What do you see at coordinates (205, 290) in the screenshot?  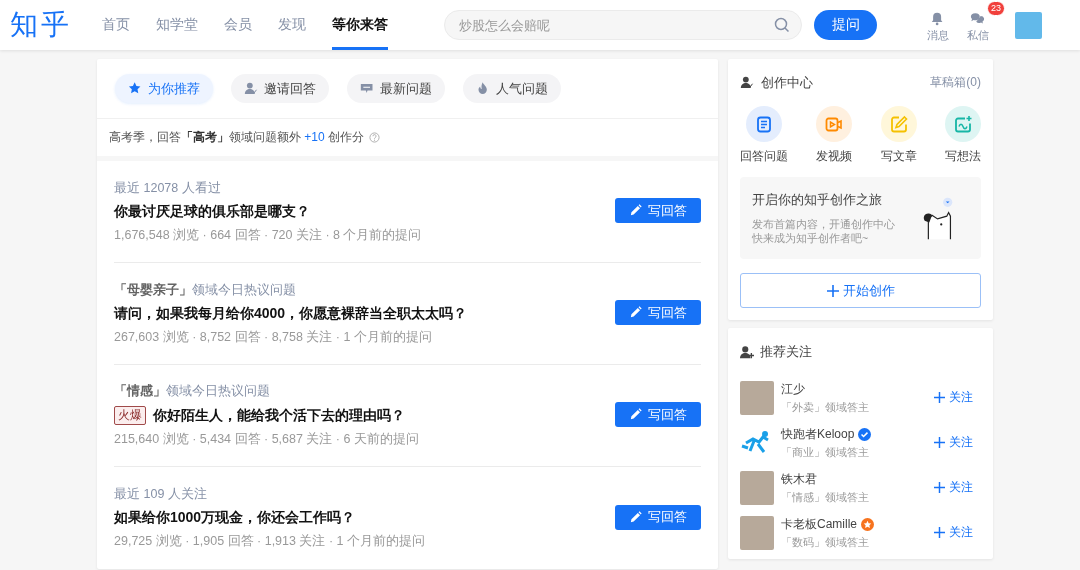 I see `question-context: 「母婴亲子」领域今日热议问题` at bounding box center [205, 290].